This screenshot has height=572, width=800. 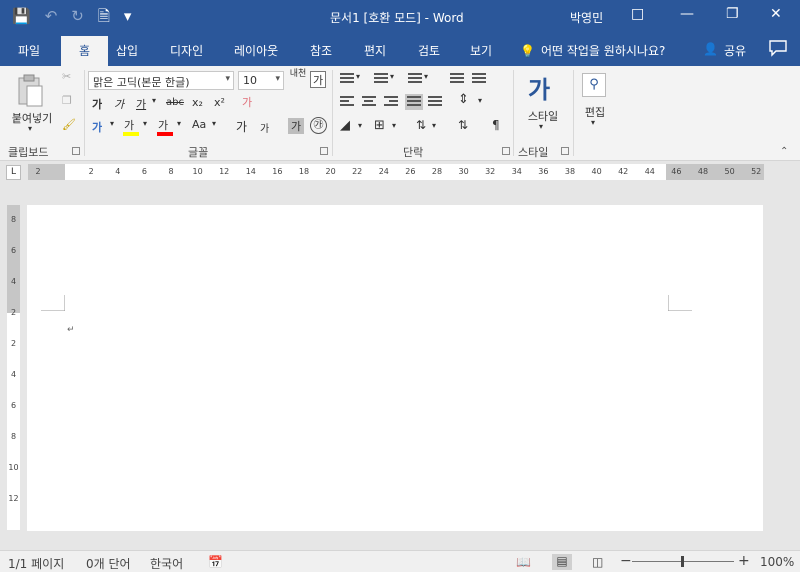 What do you see at coordinates (421, 125) in the screenshot?
I see `asian-layout-icon: ⇅` at bounding box center [421, 125].